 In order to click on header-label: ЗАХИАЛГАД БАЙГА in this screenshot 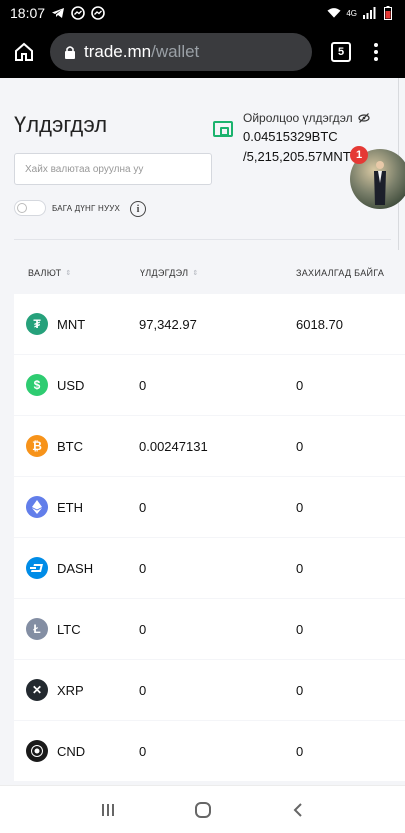, I will do `click(340, 273)`.